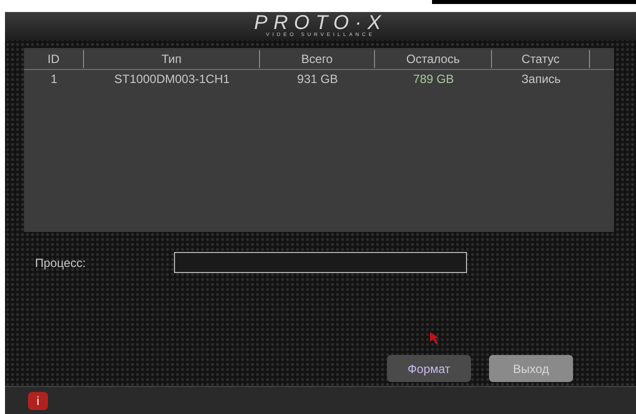 The width and height of the screenshot is (636, 414). Describe the element at coordinates (317, 79) in the screenshot. I see `table-cell-text: 931 GB` at that location.